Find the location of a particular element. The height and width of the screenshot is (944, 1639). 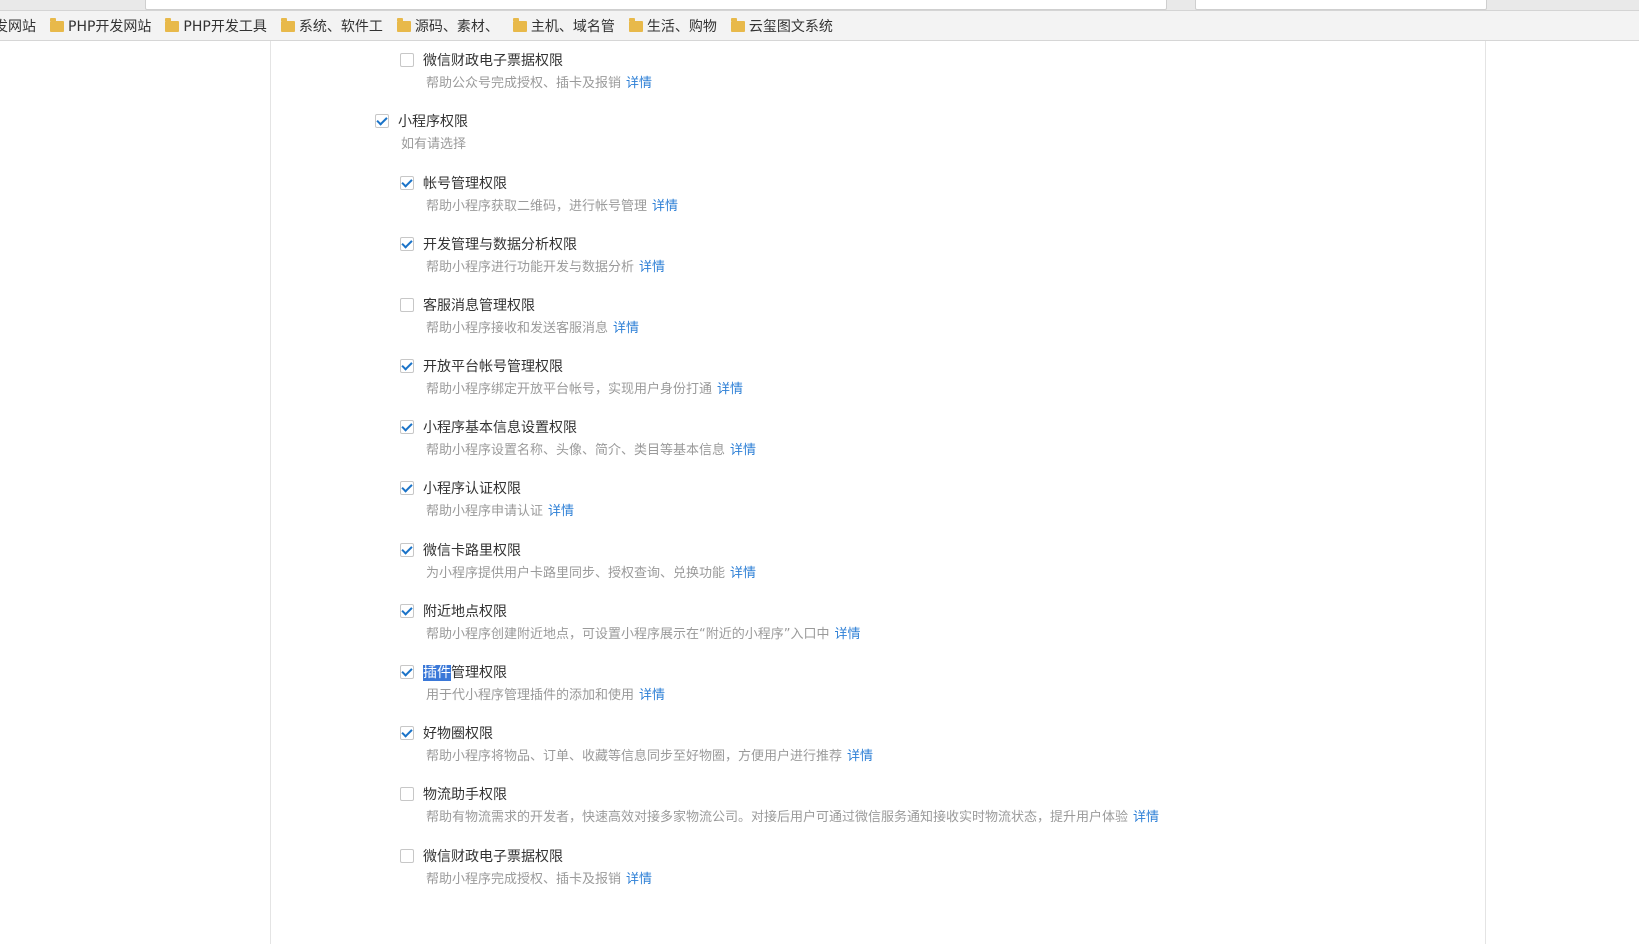

permission-description: 帮助小程序完成授权、插卡及报销 is located at coordinates (524, 879).